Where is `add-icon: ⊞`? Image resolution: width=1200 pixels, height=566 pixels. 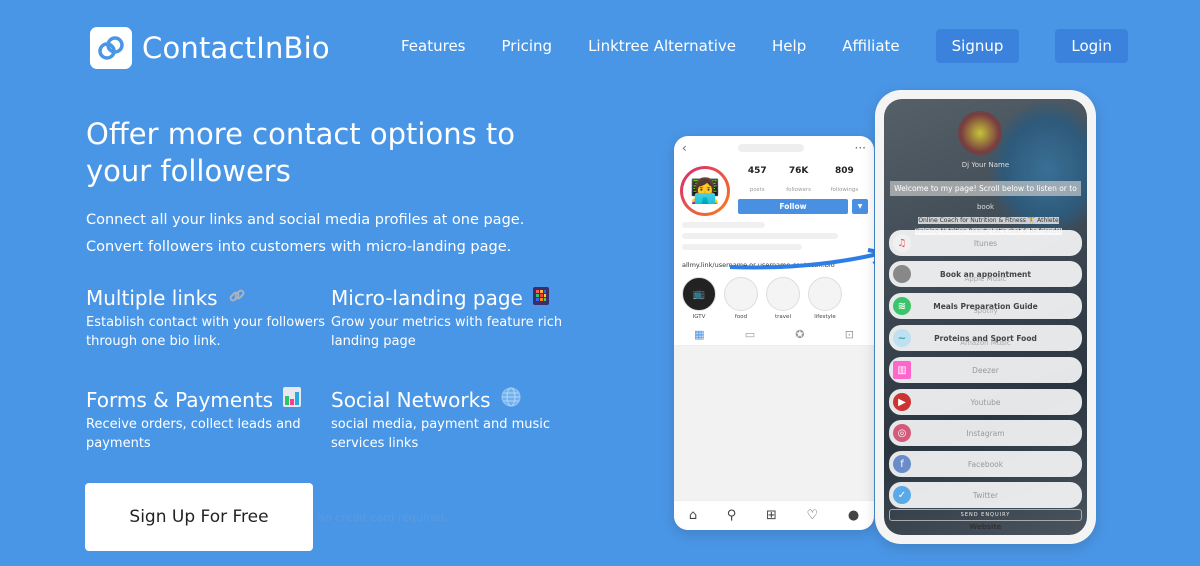 add-icon: ⊞ is located at coordinates (771, 515).